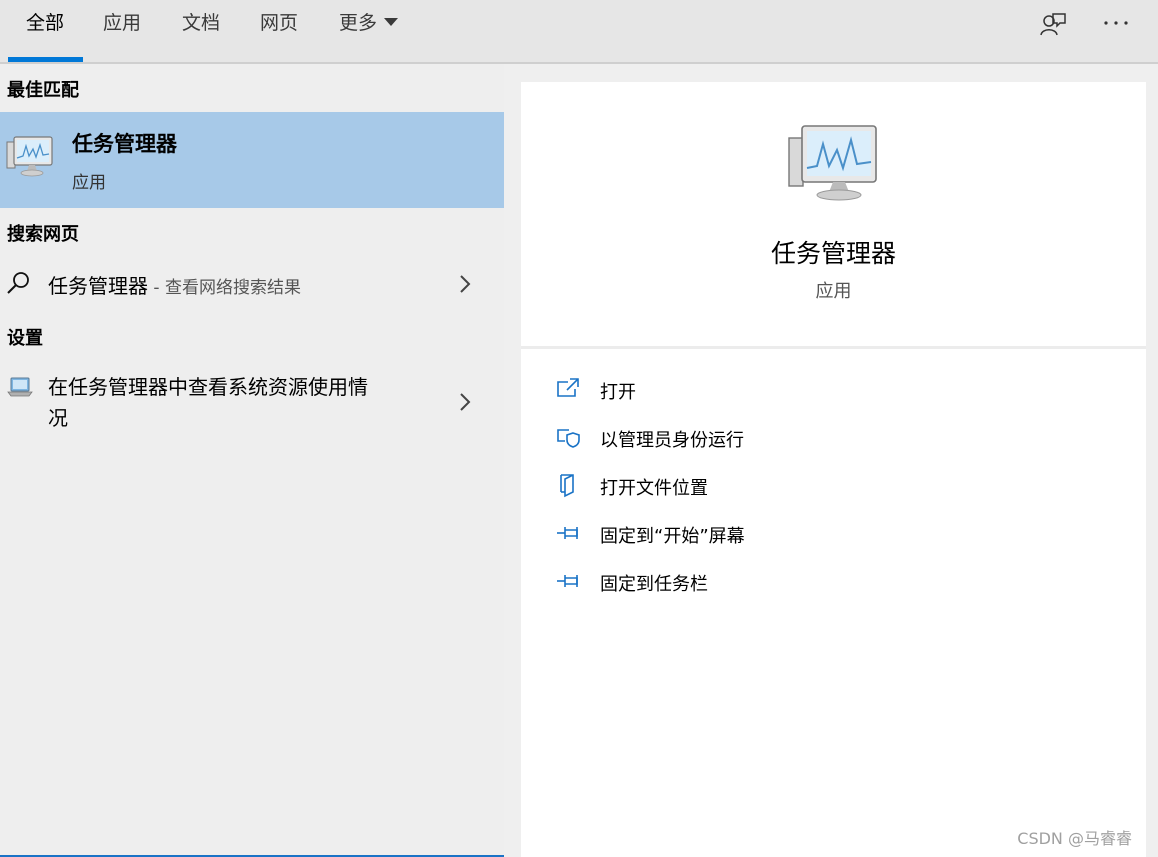 The height and width of the screenshot is (857, 1158). What do you see at coordinates (654, 488) in the screenshot?
I see `action-open-file-location-label: 打开文件位置` at bounding box center [654, 488].